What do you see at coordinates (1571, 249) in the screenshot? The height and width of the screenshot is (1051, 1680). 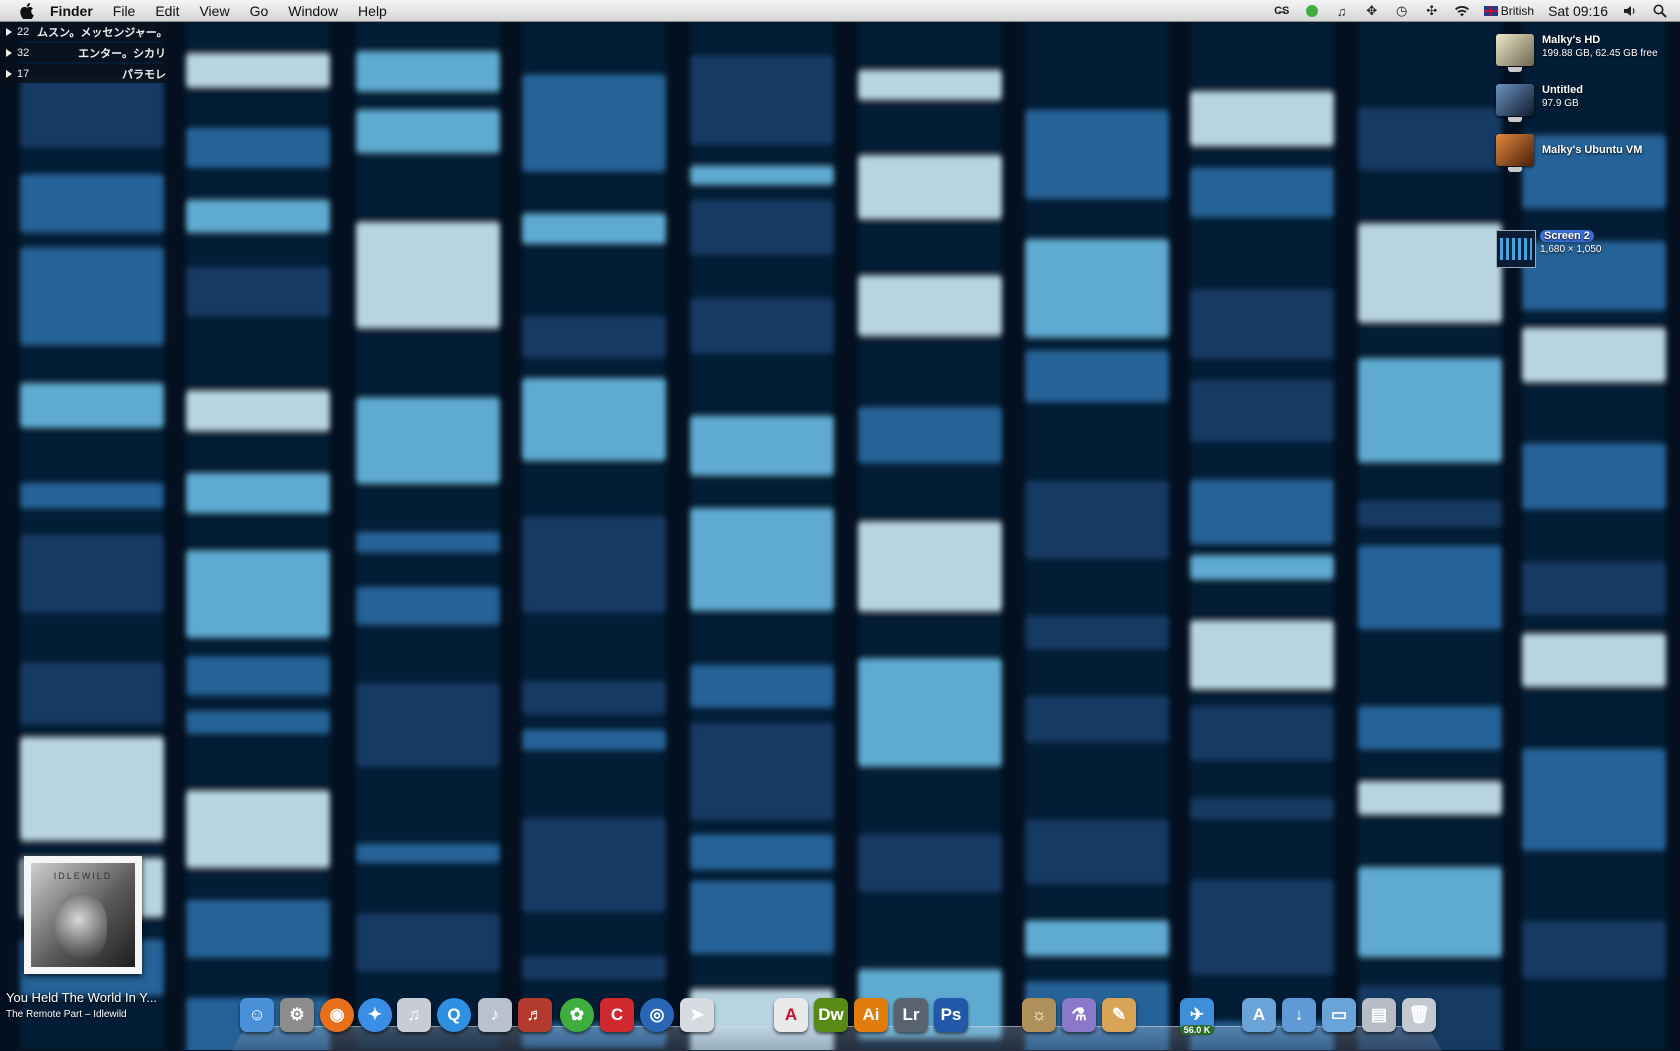 I see `file-info: 1,680 × 1,050` at bounding box center [1571, 249].